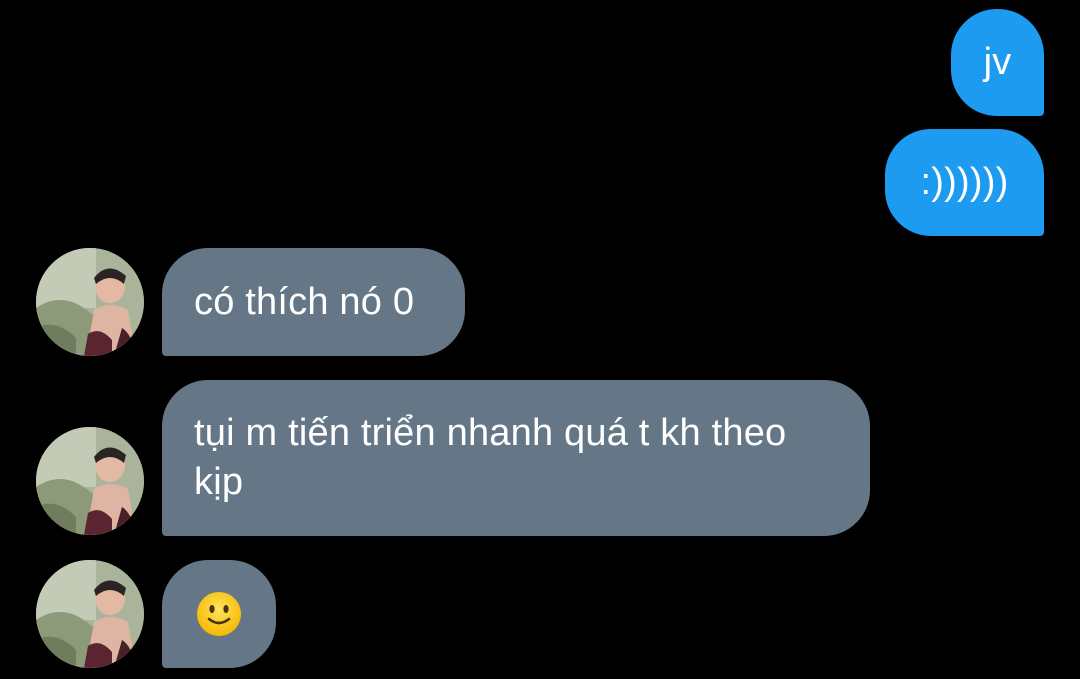 This screenshot has width=1080, height=679. I want to click on message-text: jv, so click(997, 62).